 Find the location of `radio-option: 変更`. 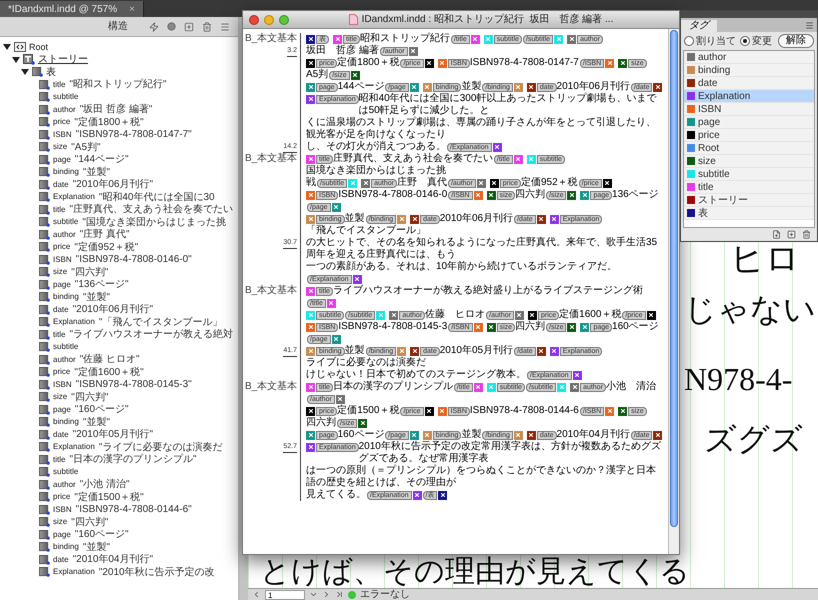

radio-option: 変更 is located at coordinates (756, 41).